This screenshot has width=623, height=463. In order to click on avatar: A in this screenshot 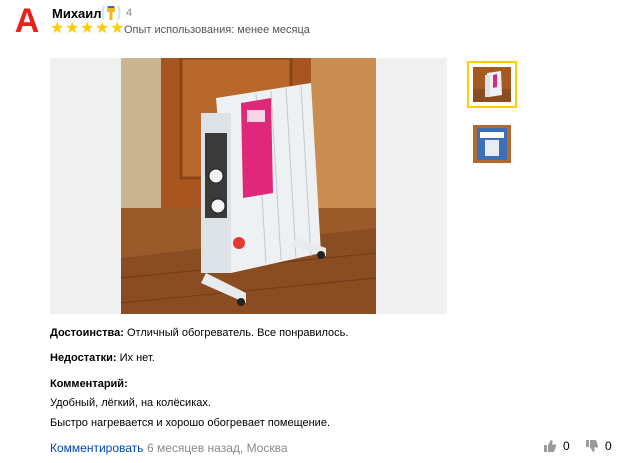, I will do `click(27, 21)`.